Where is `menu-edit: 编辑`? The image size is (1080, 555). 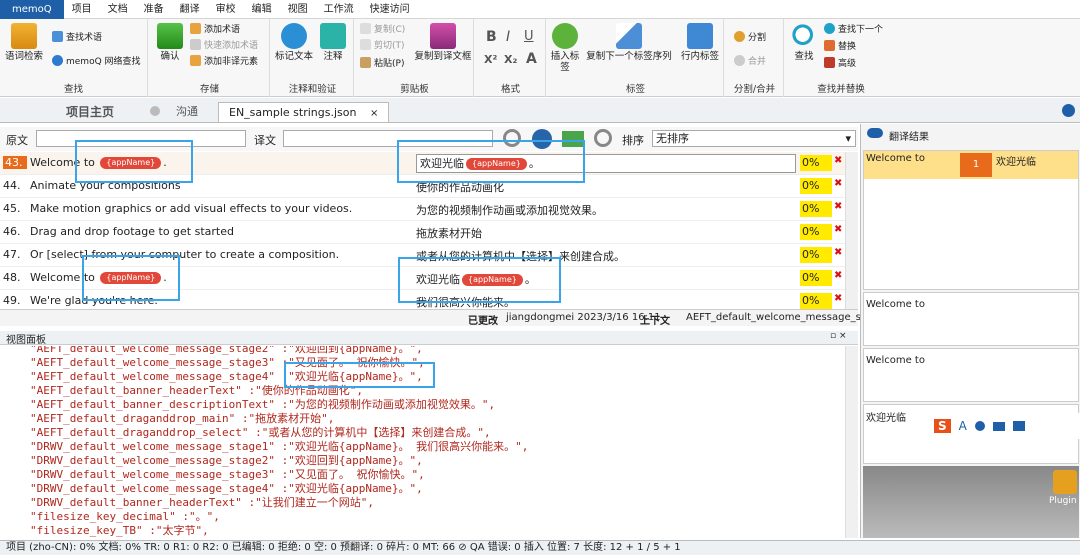
menu-edit: 编辑 is located at coordinates (262, 9).